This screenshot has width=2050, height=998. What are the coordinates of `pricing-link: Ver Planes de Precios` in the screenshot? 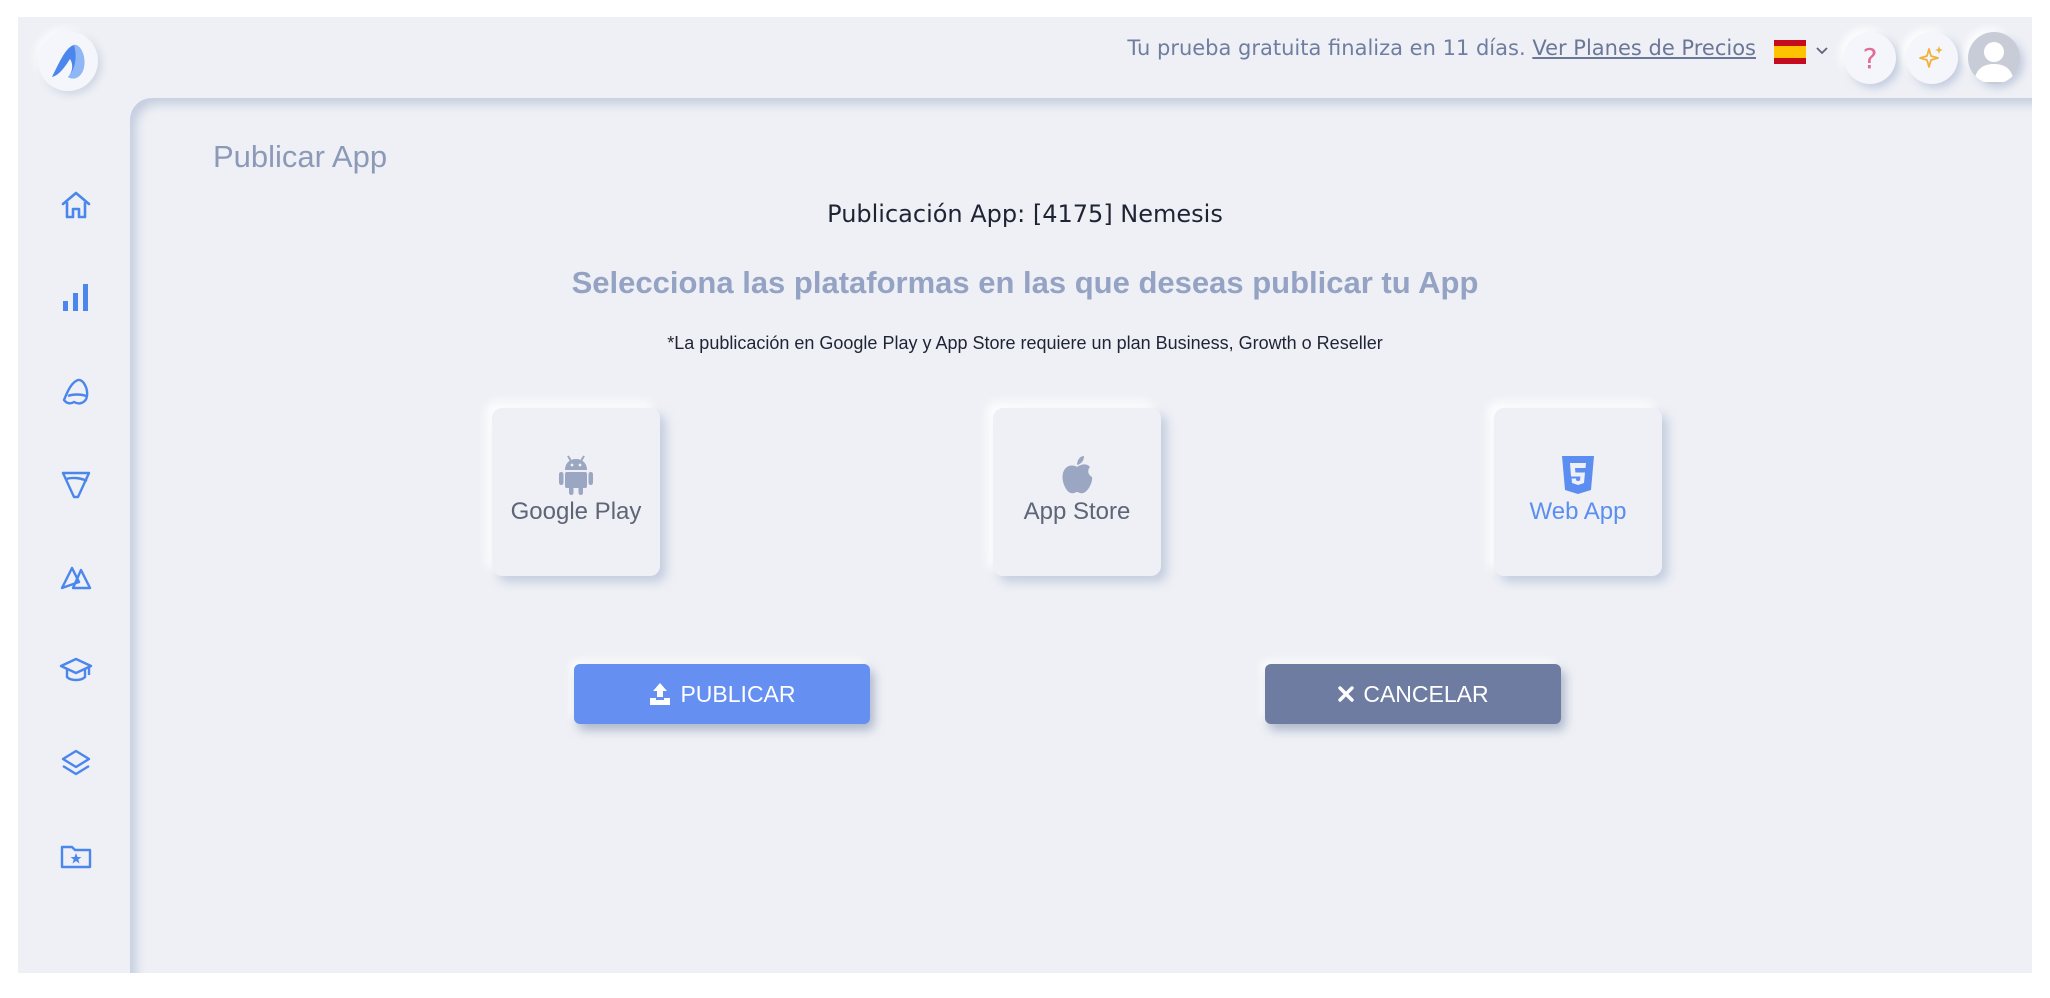 It's located at (1644, 48).